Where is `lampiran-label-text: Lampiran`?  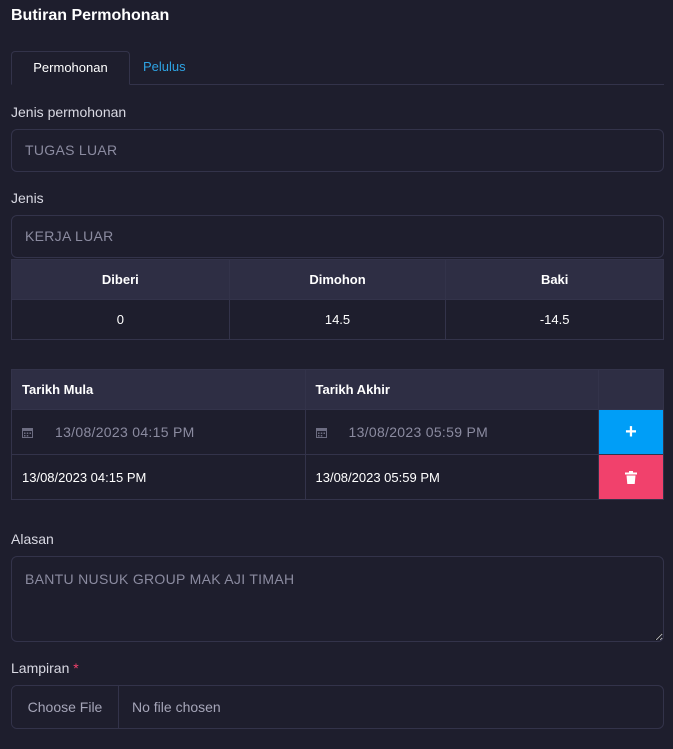
lampiran-label-text: Lampiran is located at coordinates (40, 668).